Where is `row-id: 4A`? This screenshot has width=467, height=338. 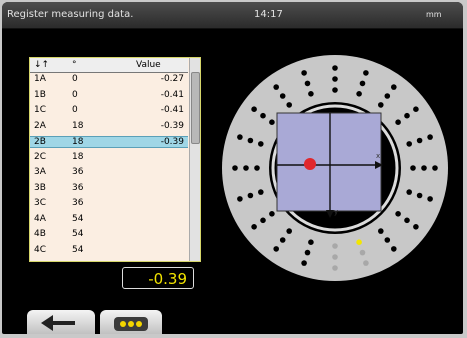
row-id: 4A is located at coordinates (40, 218).